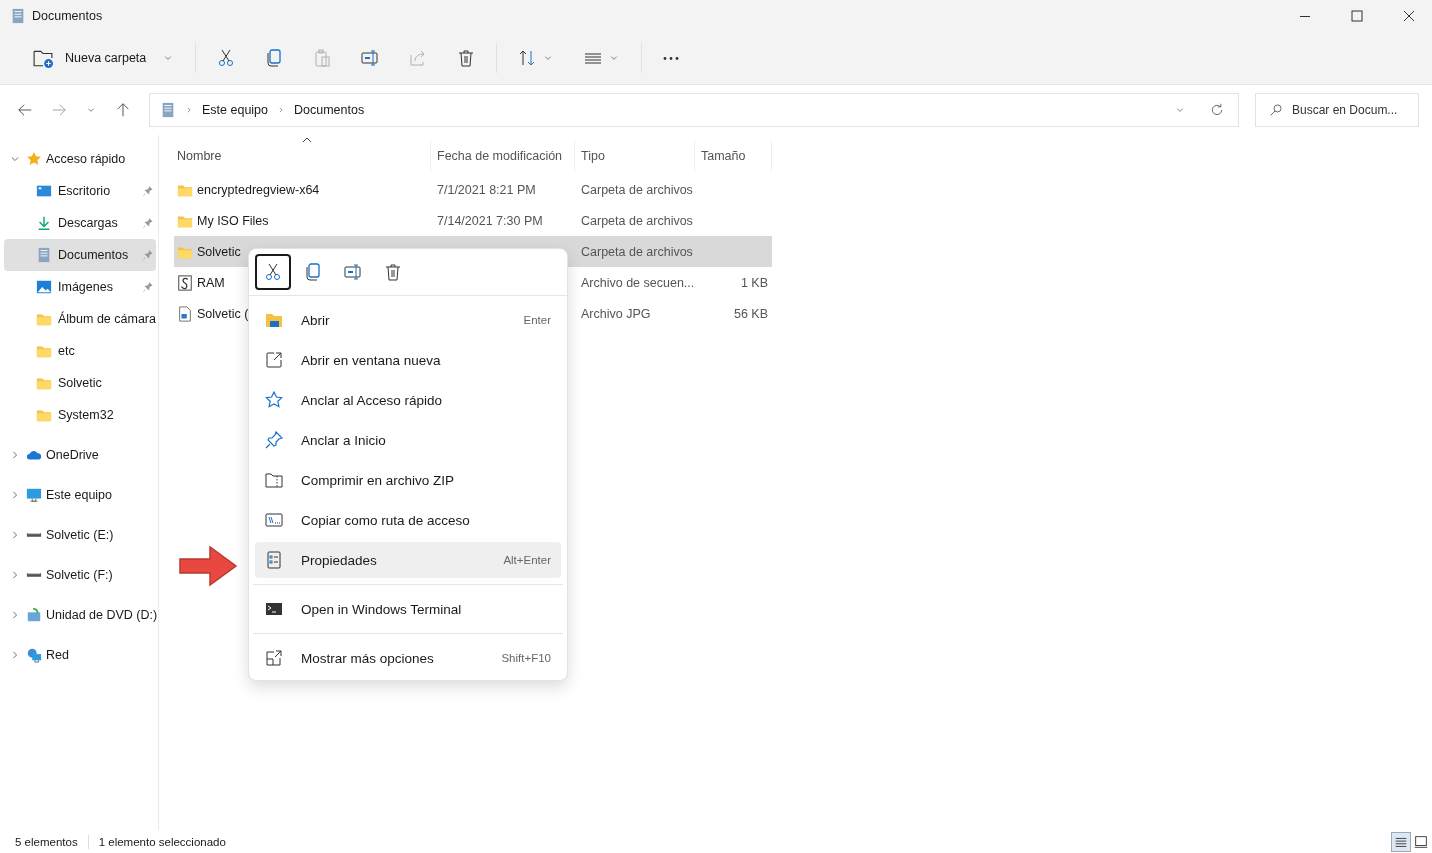 This screenshot has width=1432, height=853. Describe the element at coordinates (486, 189) in the screenshot. I see `modified-date: 7/1/2021 8:21 PM` at that location.